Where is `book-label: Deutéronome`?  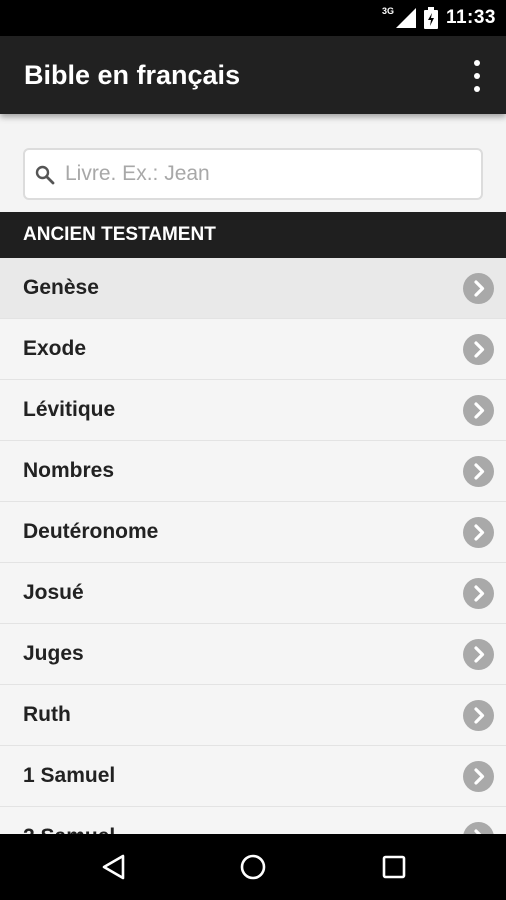 book-label: Deutéronome is located at coordinates (91, 531).